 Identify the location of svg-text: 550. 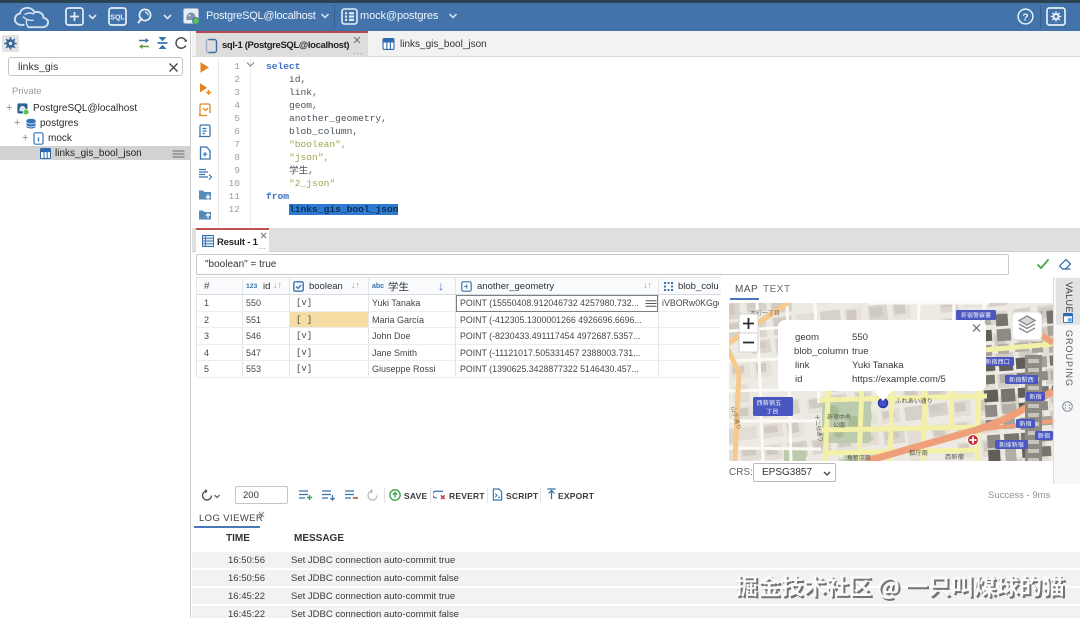
(860, 337).